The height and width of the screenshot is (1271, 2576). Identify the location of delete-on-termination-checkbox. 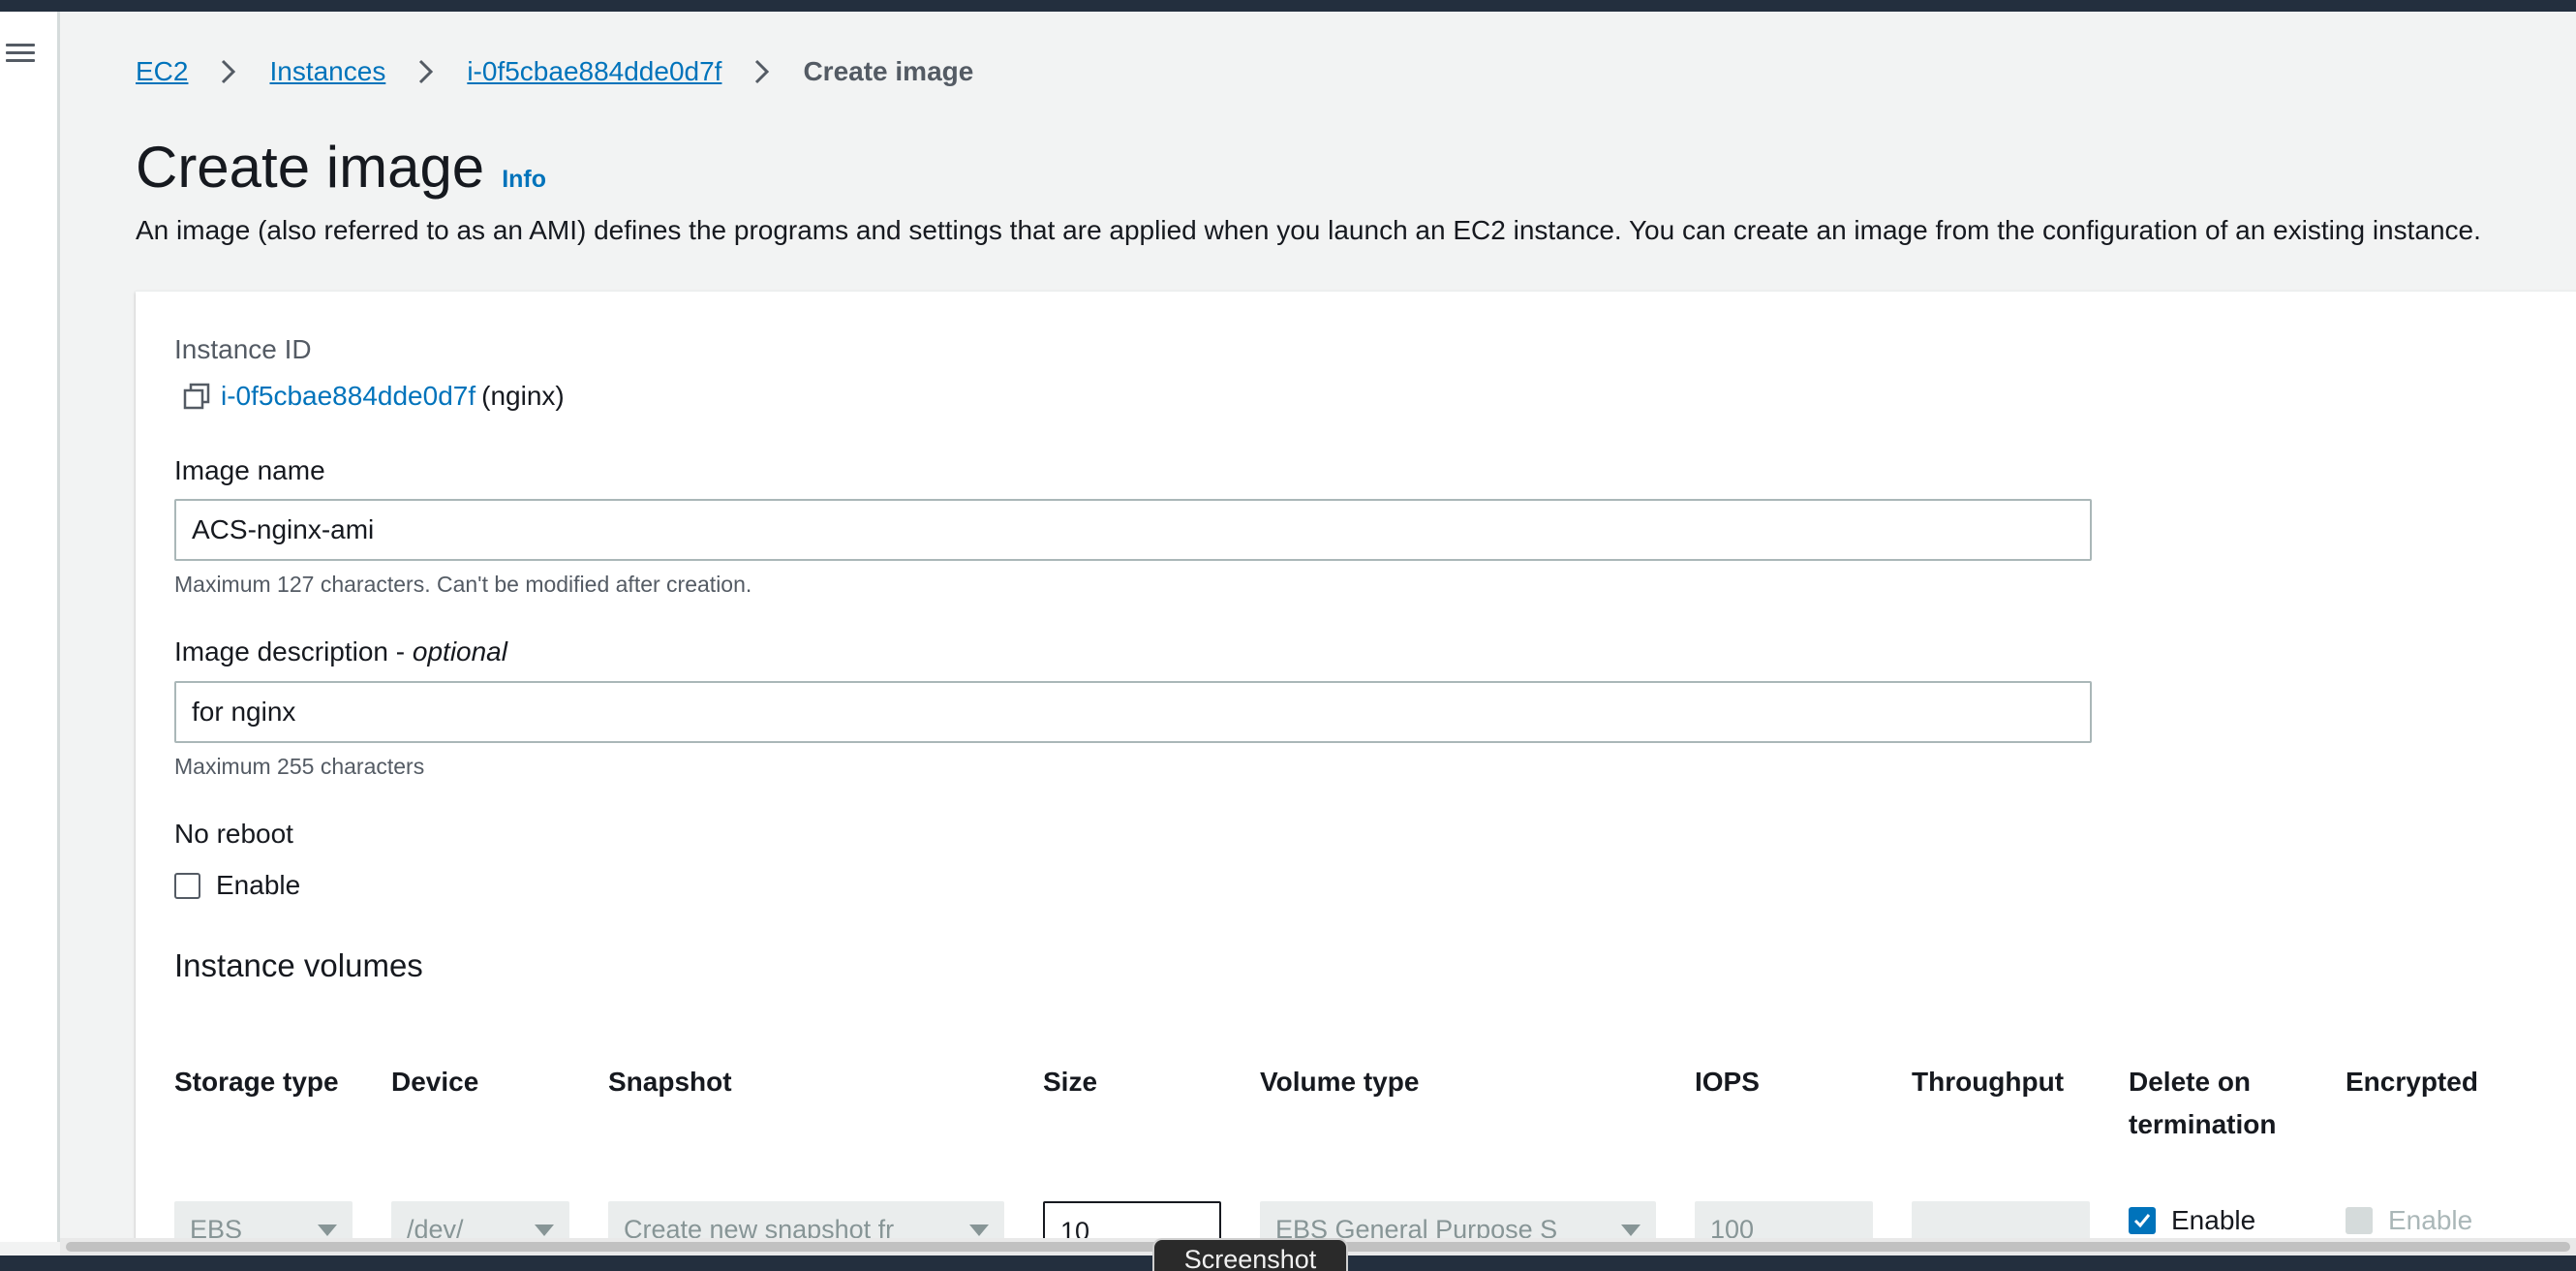
(2142, 1220).